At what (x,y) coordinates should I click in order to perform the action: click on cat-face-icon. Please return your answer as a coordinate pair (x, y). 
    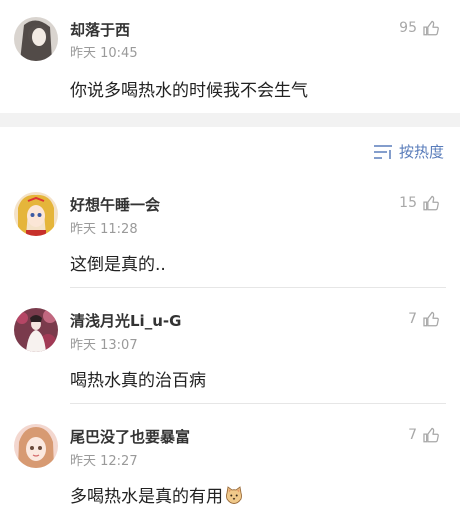
    Looking at the image, I should click on (234, 495).